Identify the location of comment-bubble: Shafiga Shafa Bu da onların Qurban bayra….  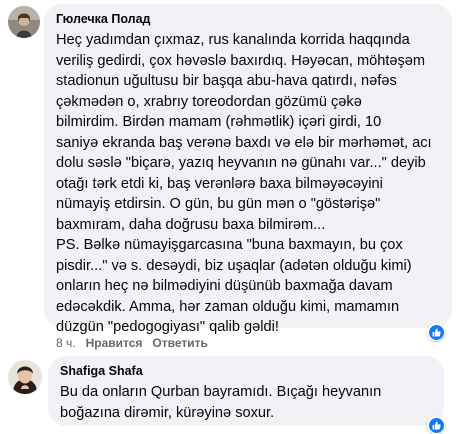
(246, 391).